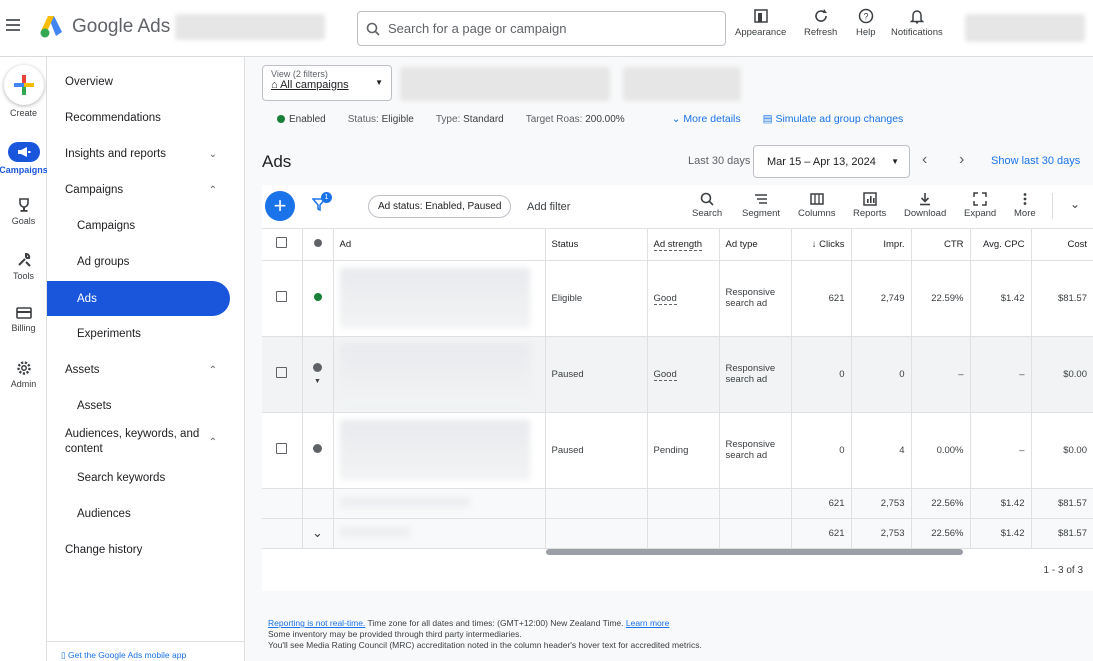  Describe the element at coordinates (316, 623) in the screenshot. I see `reporting-link: Reporting is not real-time.` at that location.